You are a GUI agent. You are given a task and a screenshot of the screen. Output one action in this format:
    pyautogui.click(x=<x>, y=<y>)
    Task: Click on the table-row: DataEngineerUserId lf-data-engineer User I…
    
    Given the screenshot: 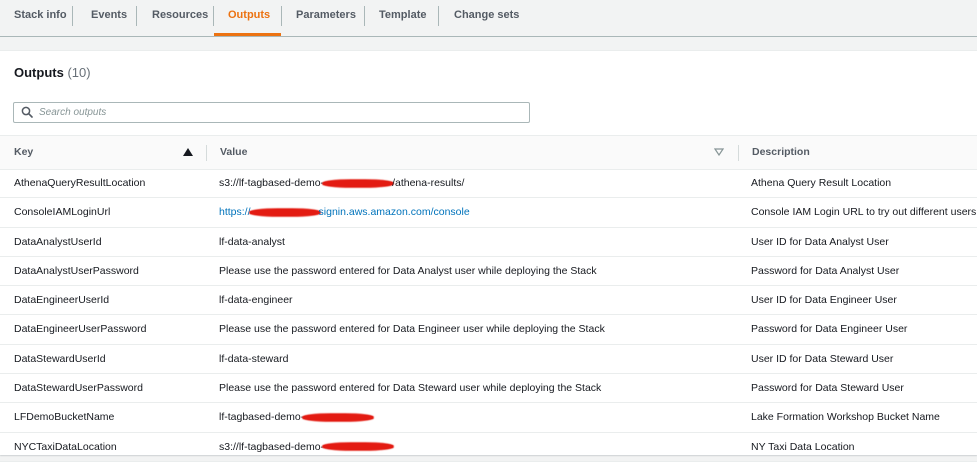 What is the action you would take?
    pyautogui.click(x=488, y=301)
    